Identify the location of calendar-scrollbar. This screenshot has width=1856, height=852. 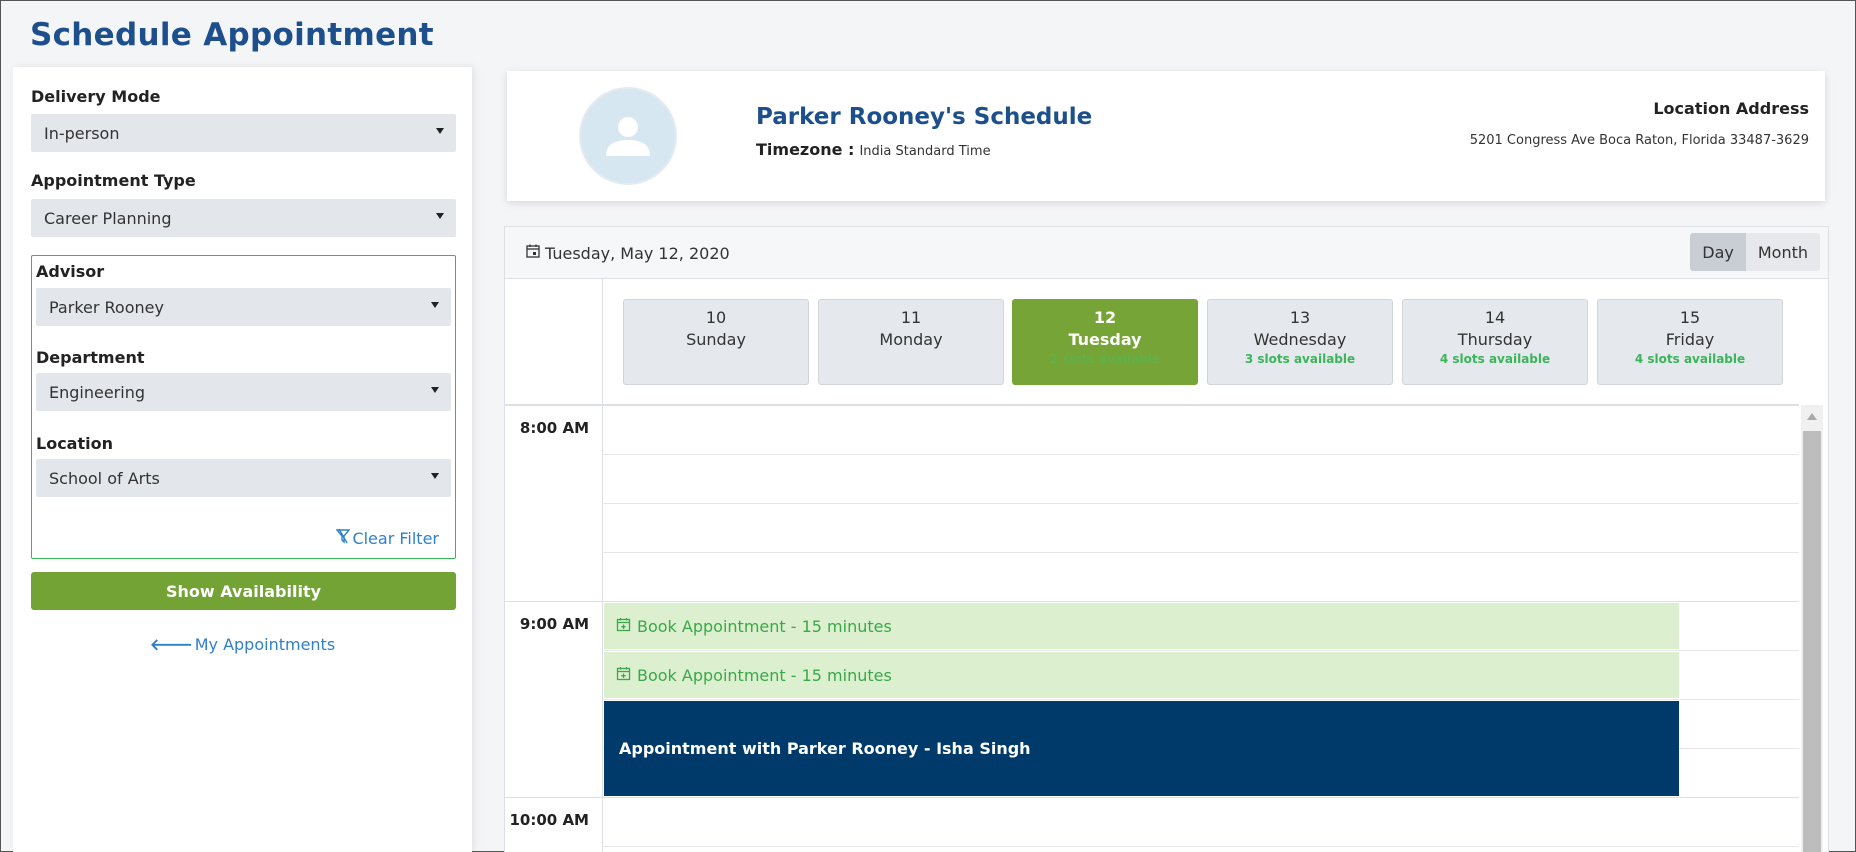
(1812, 628).